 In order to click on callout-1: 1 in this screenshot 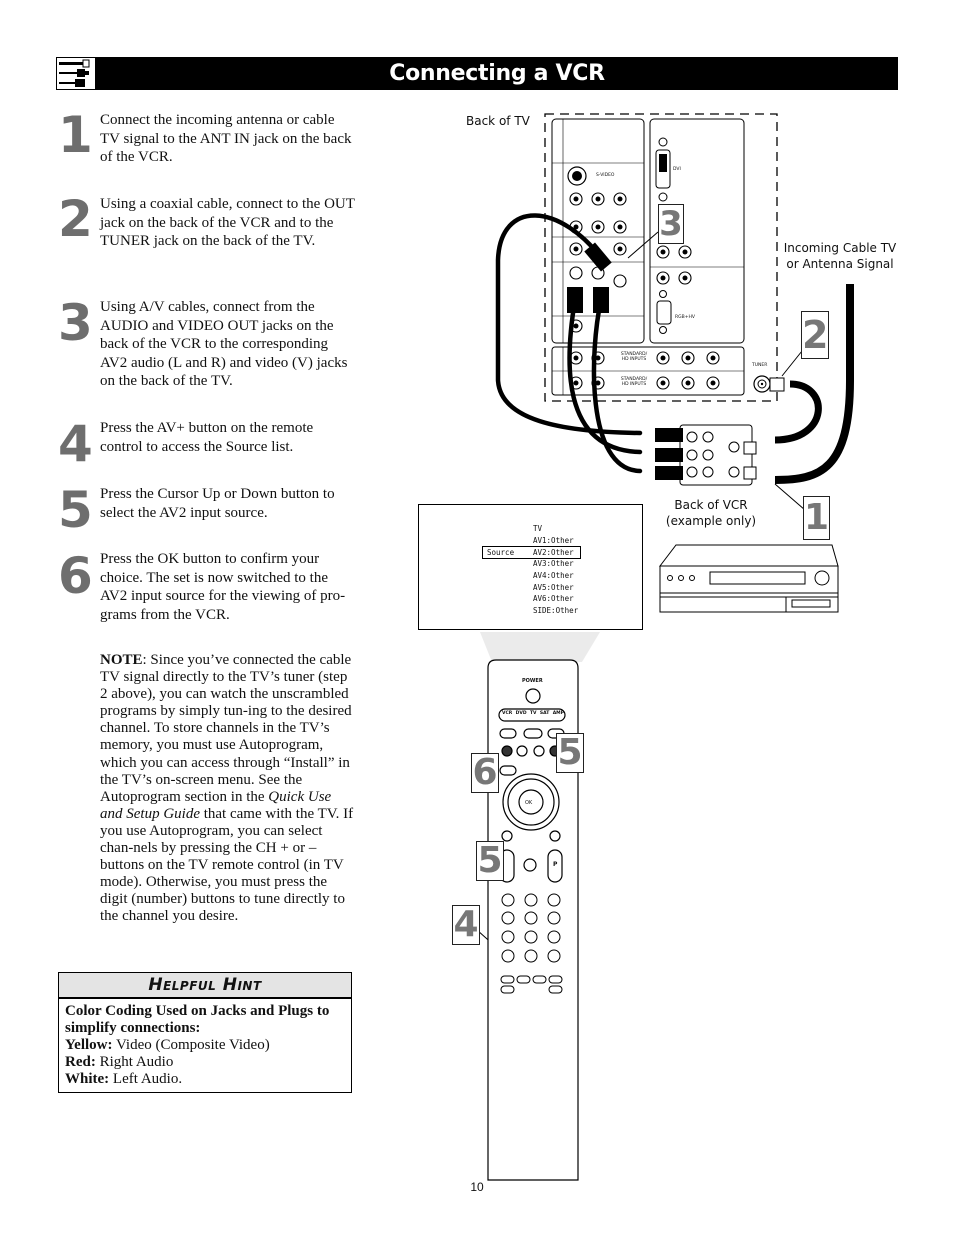, I will do `click(816, 518)`.